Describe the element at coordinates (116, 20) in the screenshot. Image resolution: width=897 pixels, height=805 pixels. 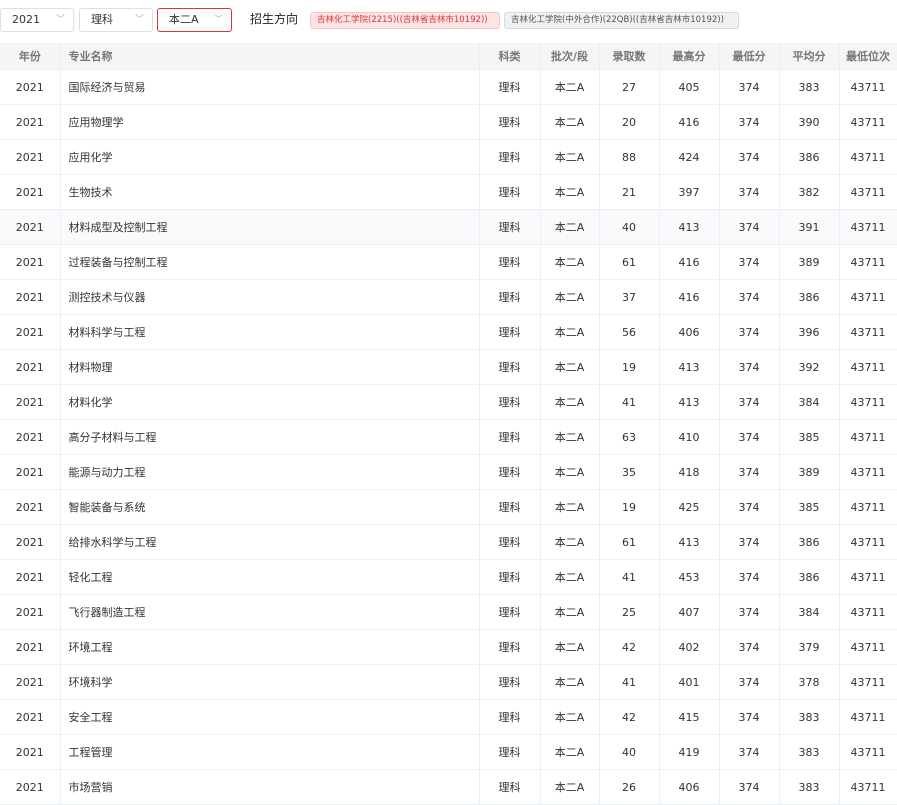
I see `subject-select: 理科 ﹀` at that location.